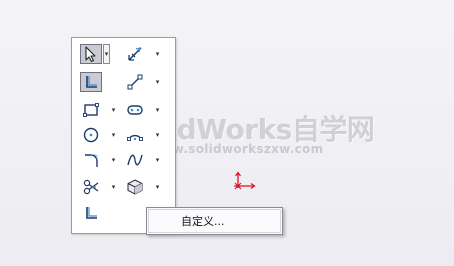 Image resolution: width=454 pixels, height=266 pixels. I want to click on sketch-button, so click(91, 82).